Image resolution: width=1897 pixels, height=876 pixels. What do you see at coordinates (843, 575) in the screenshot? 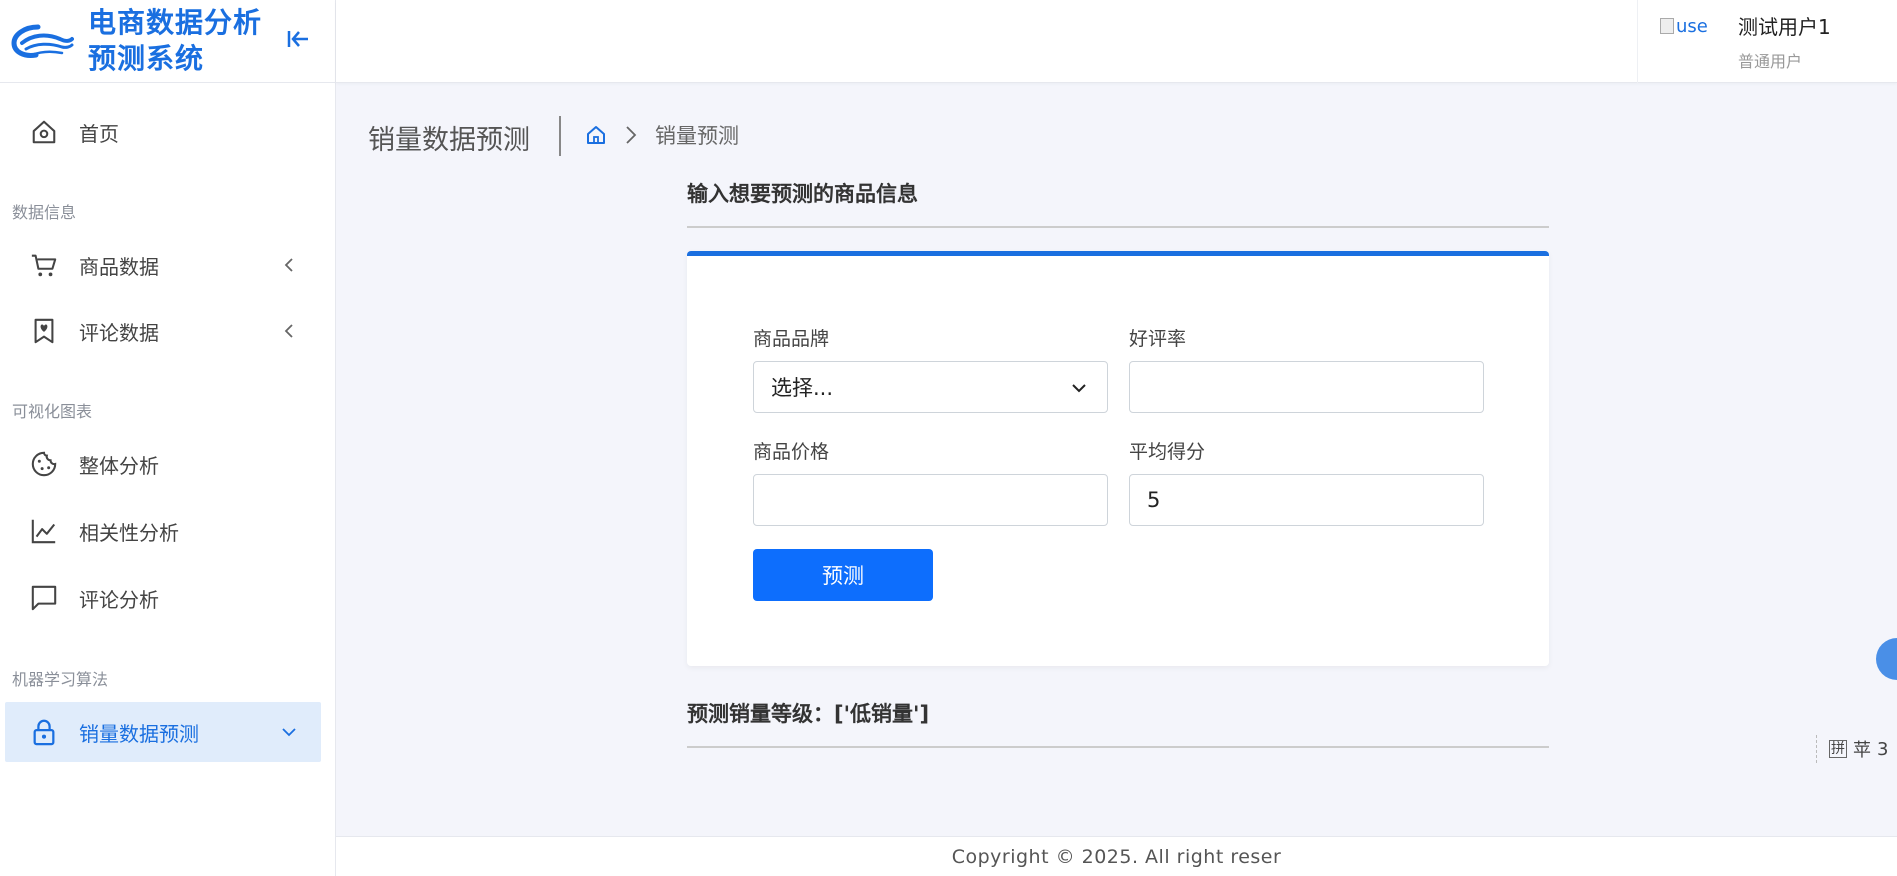
I see `predict-button: 预测` at bounding box center [843, 575].